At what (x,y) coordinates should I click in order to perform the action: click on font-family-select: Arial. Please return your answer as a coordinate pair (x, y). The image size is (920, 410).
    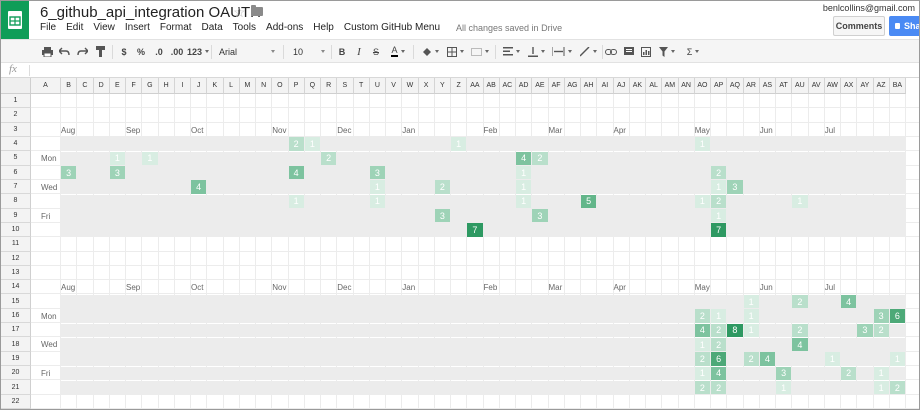
    Looking at the image, I should click on (247, 51).